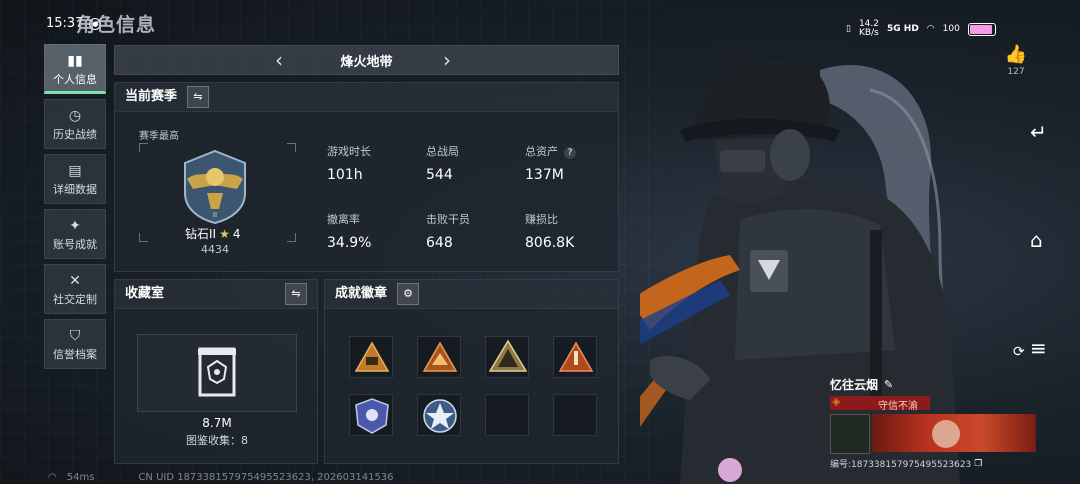 The width and height of the screenshot is (1080, 484). Describe the element at coordinates (75, 336) in the screenshot. I see `shield-icon: ⛉` at that location.